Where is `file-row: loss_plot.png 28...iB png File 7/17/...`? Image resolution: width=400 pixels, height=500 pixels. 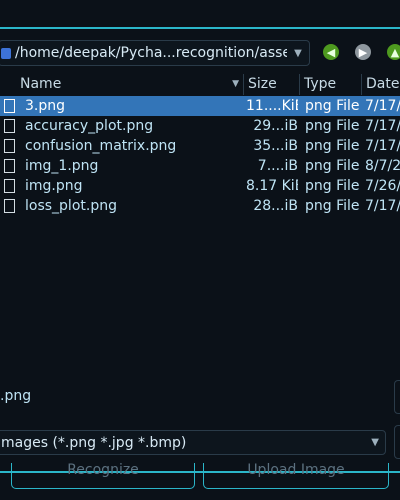
file-row: loss_plot.png 28...iB png File 7/17/... is located at coordinates (200, 206).